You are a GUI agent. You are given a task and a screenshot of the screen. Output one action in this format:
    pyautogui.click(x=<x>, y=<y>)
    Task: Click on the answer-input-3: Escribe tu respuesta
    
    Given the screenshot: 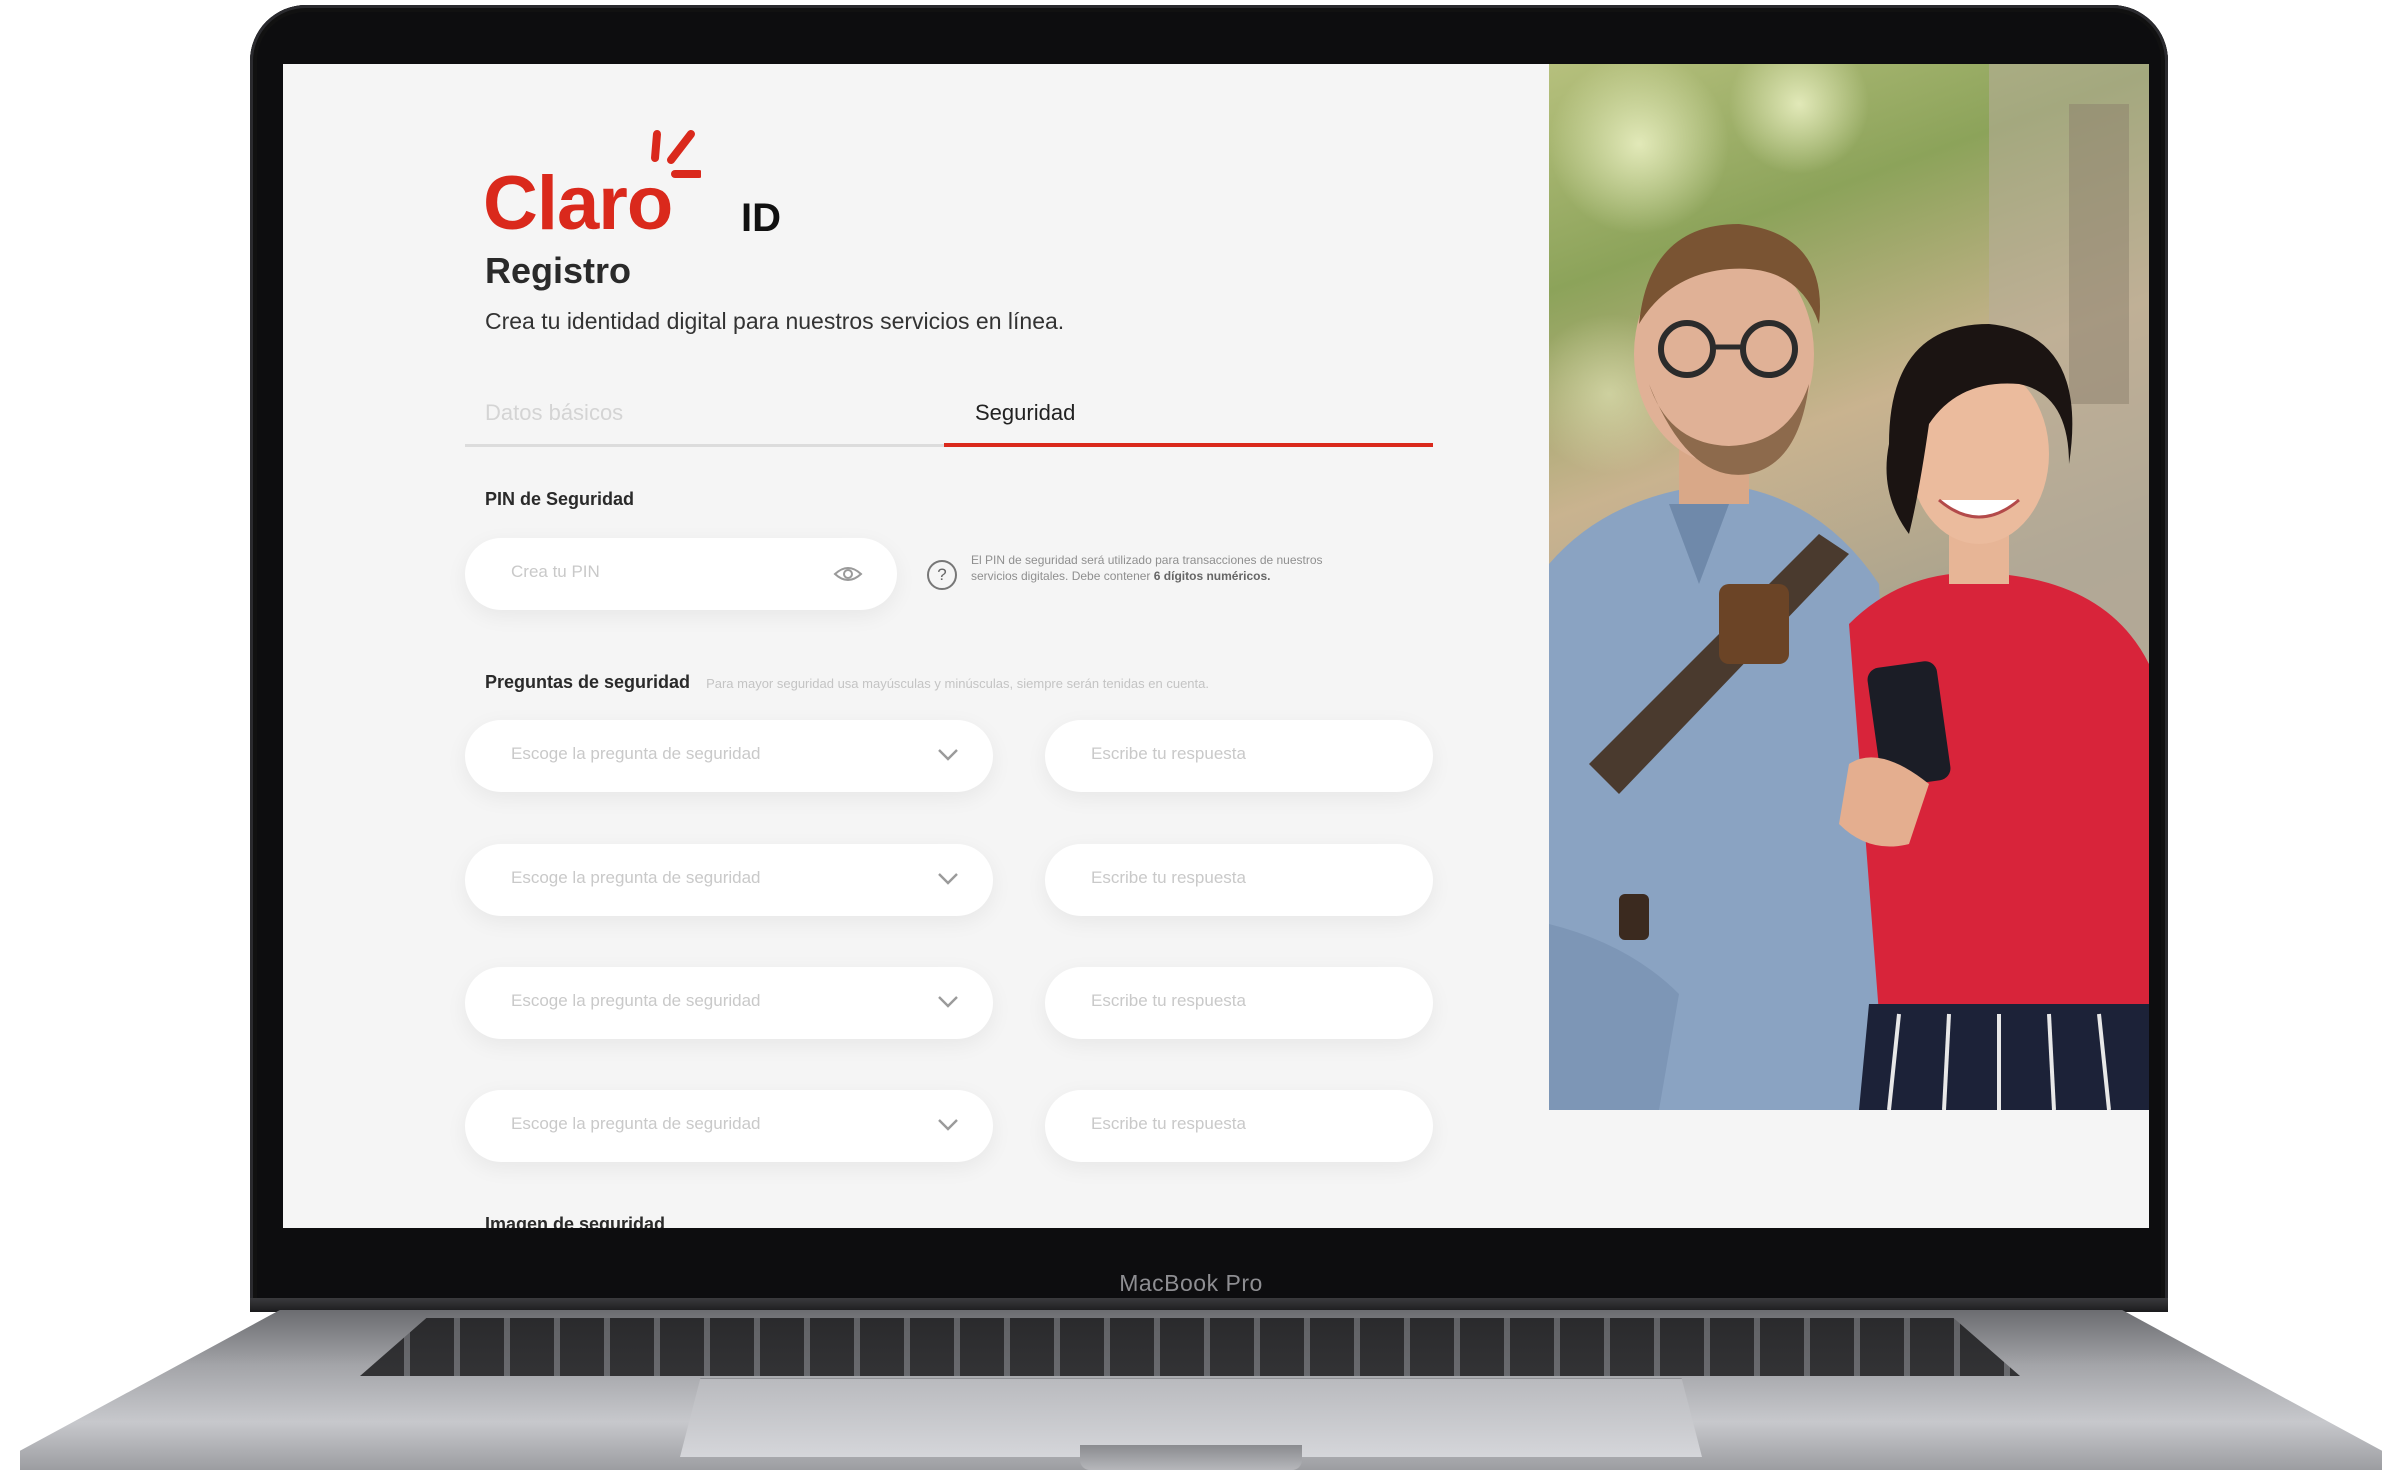 What is the action you would take?
    pyautogui.click(x=1239, y=1003)
    